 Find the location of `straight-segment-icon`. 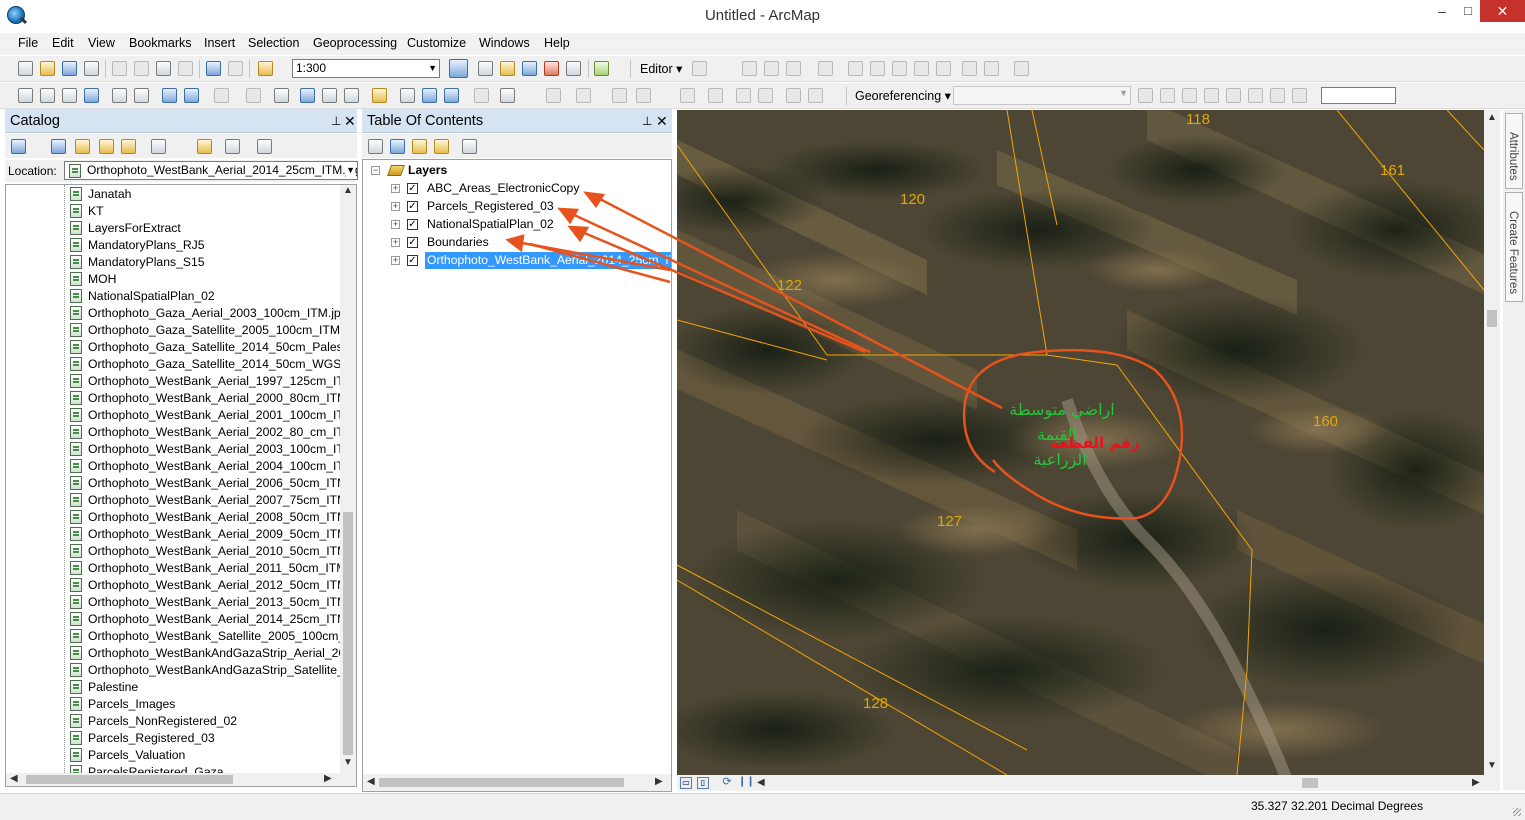

straight-segment-icon is located at coordinates (749, 68).